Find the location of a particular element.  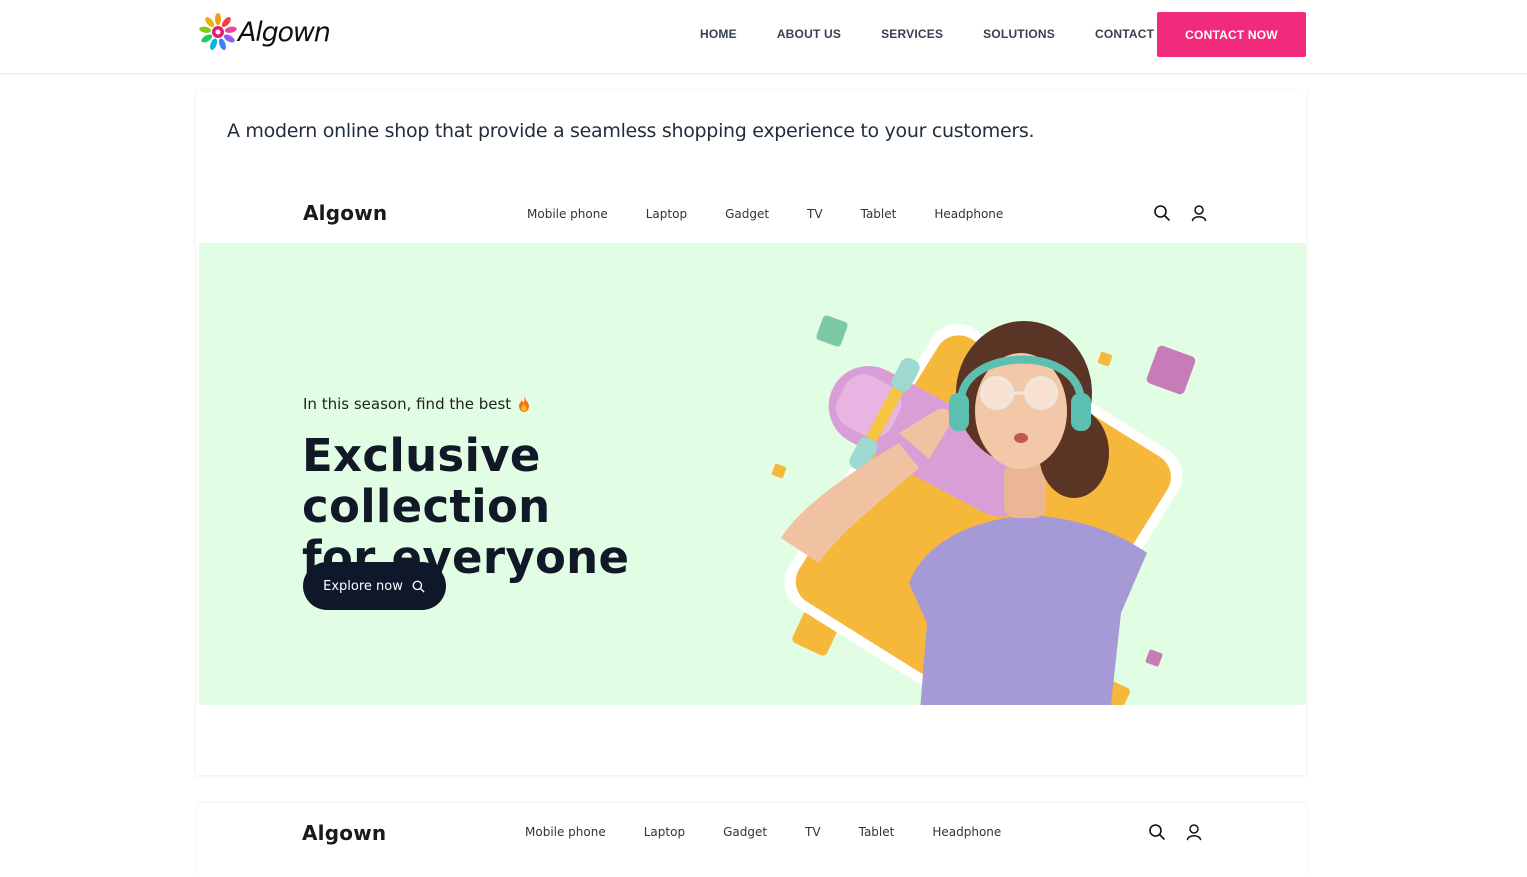

nav-about-us: ABOUT US is located at coordinates (809, 34).